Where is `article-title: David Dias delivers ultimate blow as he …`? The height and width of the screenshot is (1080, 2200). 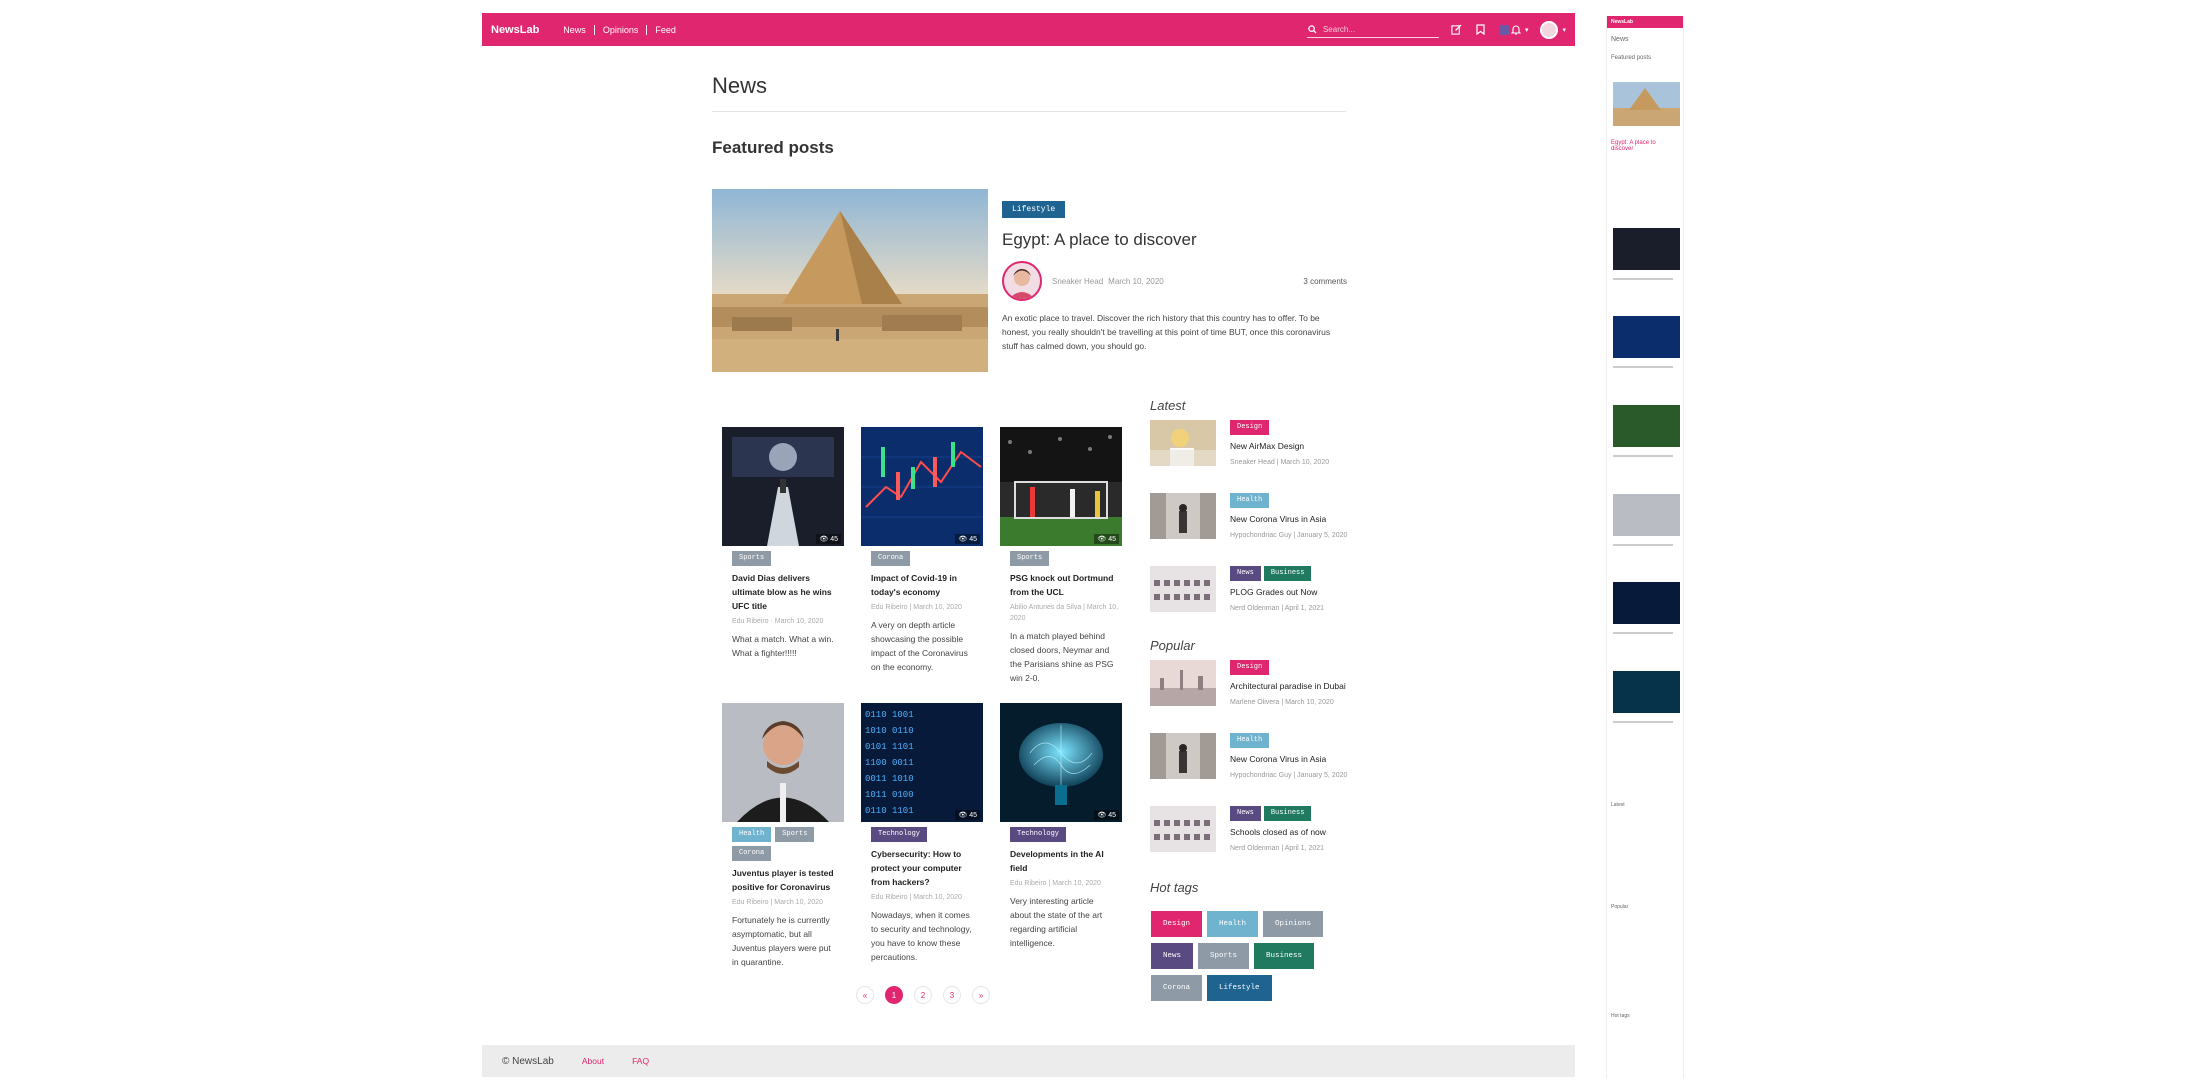 article-title: David Dias delivers ultimate blow as he … is located at coordinates (783, 592).